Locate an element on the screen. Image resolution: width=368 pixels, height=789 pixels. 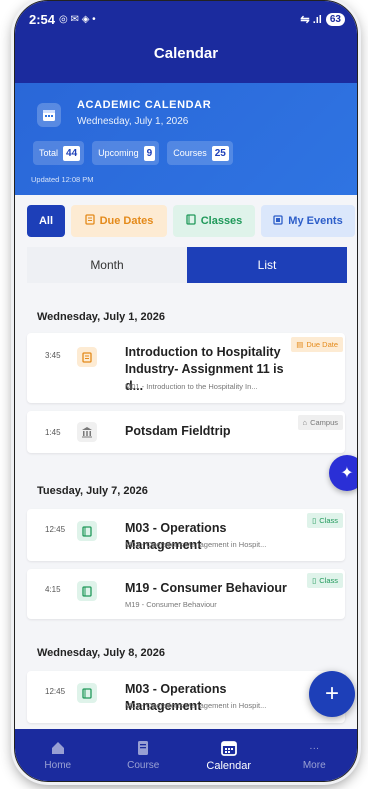
stats-row: Total 44 Upcoming 9 Courses 25 is located at coordinates (133, 153).